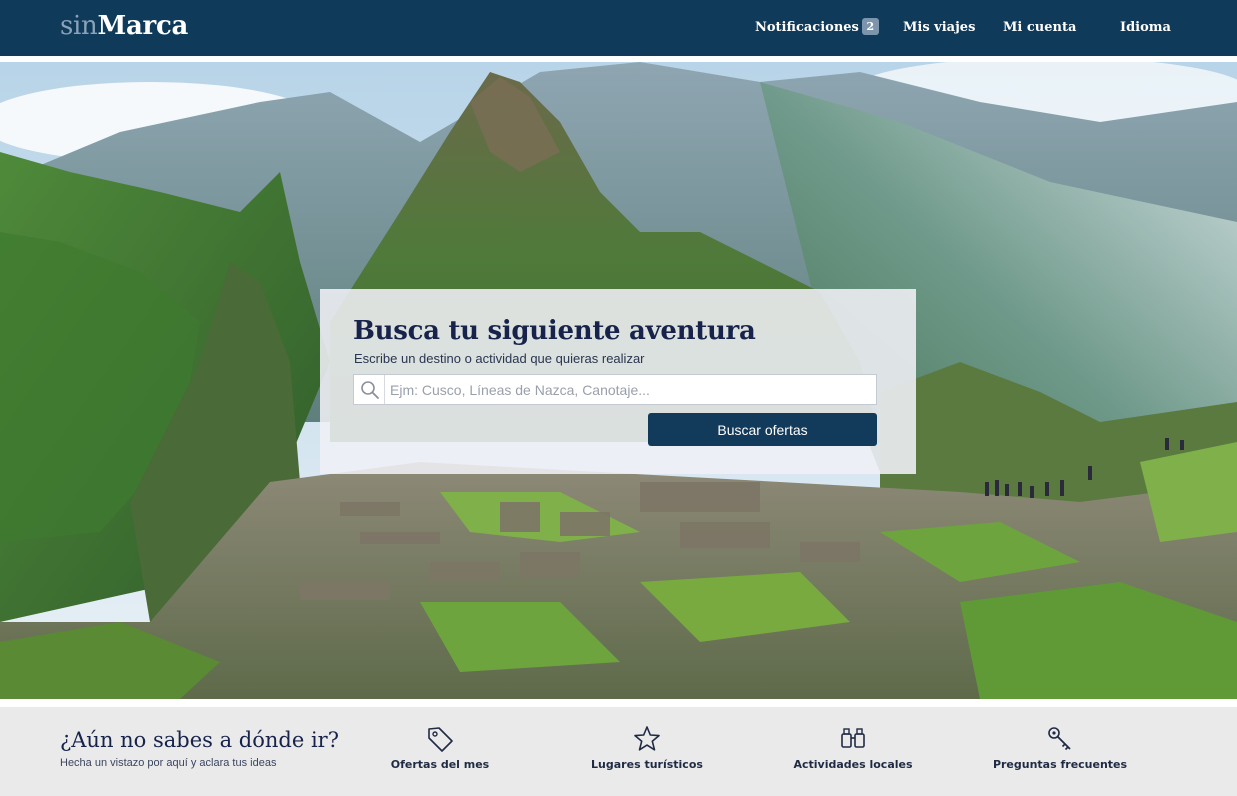 The width and height of the screenshot is (1237, 796). What do you see at coordinates (199, 740) in the screenshot?
I see `discover-title: ¿Aún no sabes a dónde ir?` at bounding box center [199, 740].